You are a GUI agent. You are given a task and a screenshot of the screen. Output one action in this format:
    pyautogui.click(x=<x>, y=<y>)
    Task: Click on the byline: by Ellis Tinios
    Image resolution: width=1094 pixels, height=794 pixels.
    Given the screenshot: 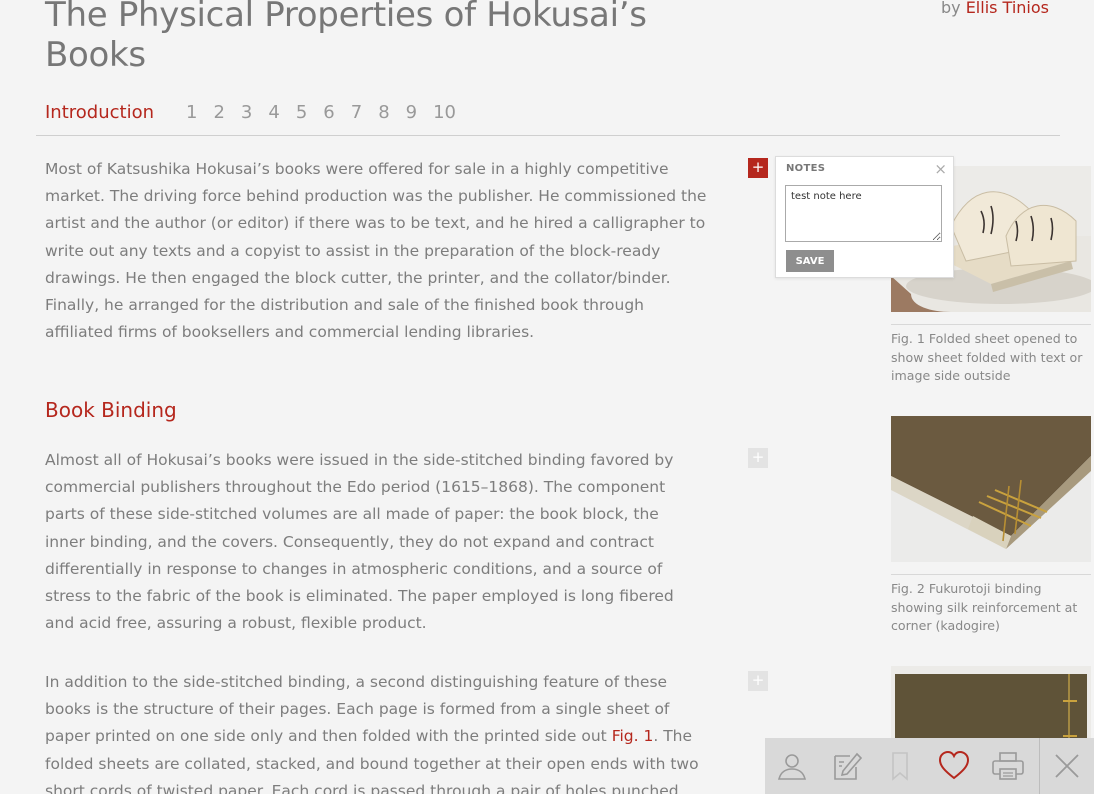 What is the action you would take?
    pyautogui.click(x=995, y=8)
    